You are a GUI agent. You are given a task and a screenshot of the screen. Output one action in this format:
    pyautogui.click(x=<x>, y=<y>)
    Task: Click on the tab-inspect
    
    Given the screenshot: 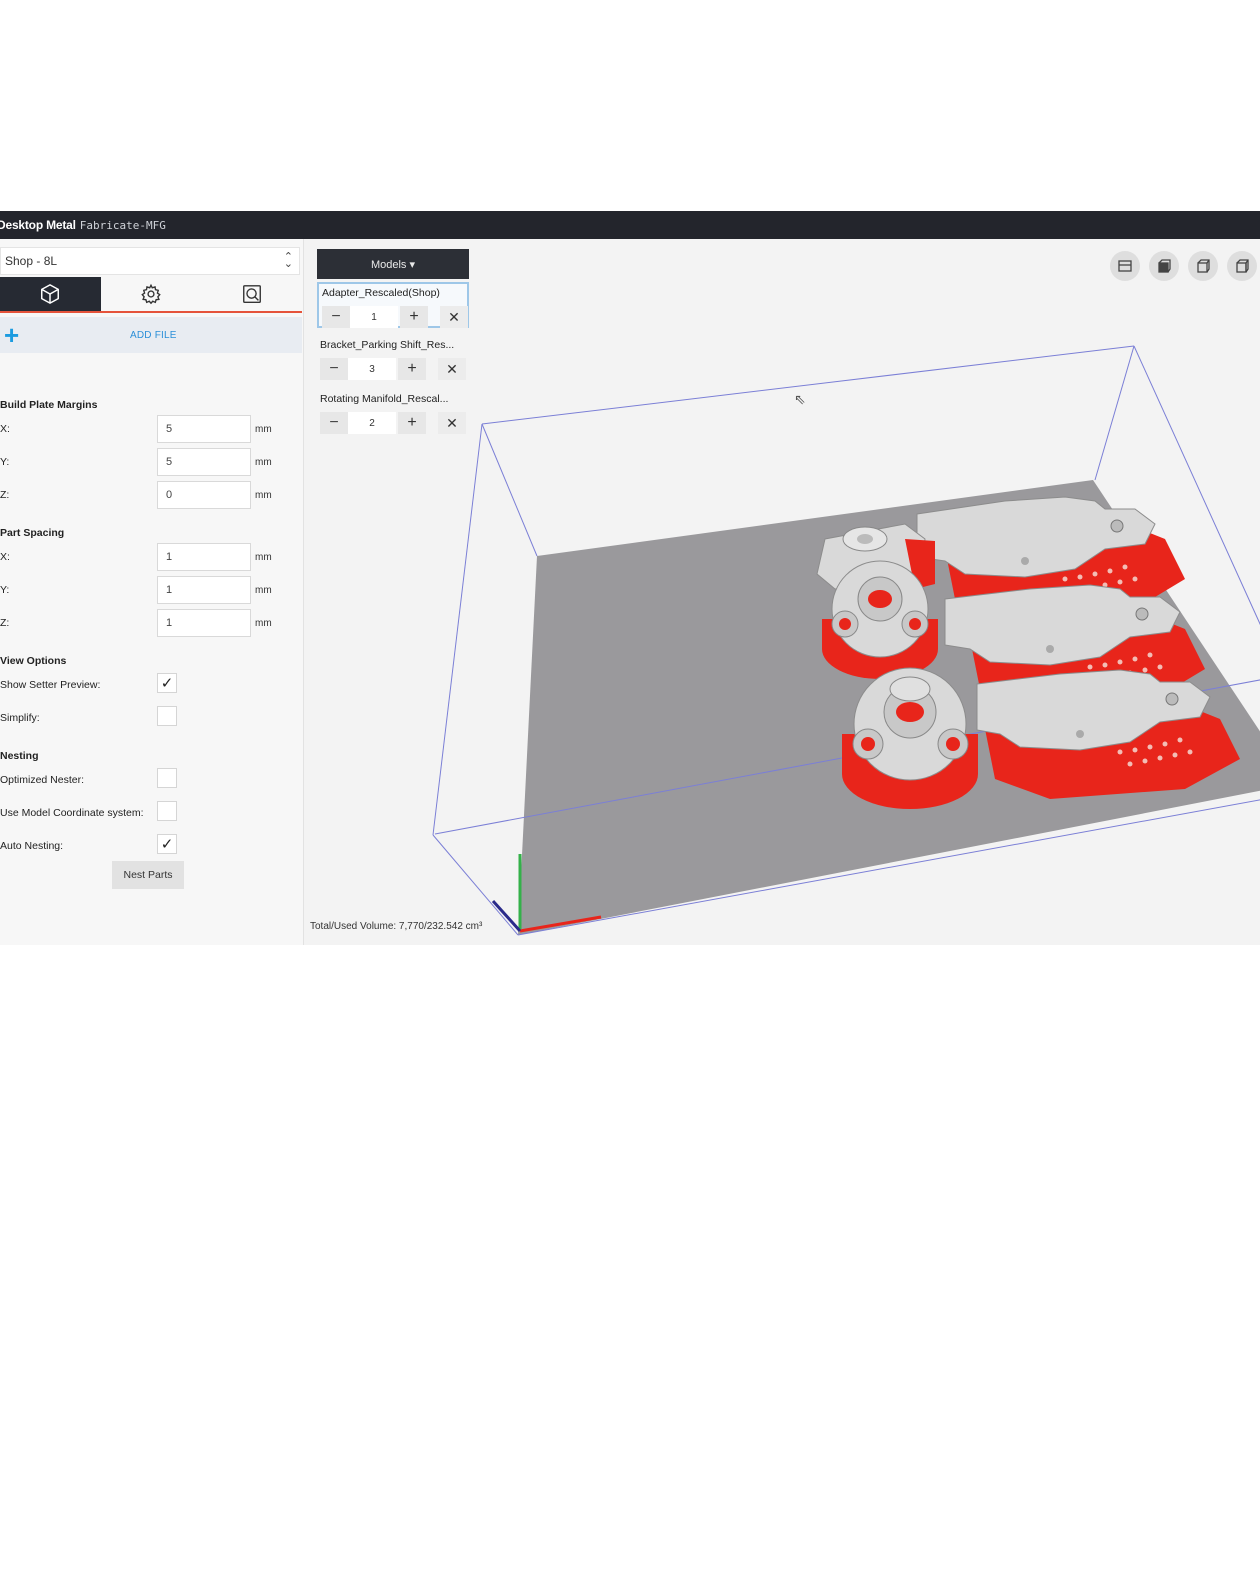 What is the action you would take?
    pyautogui.click(x=251, y=294)
    